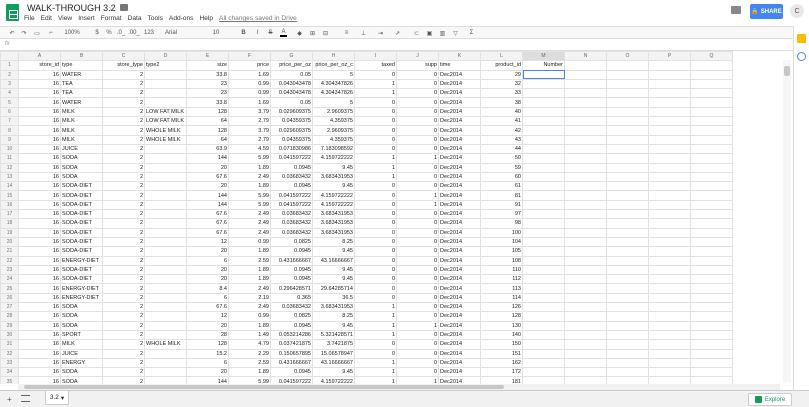  Describe the element at coordinates (249, 363) in the screenshot. I see `cell: 2.59` at that location.